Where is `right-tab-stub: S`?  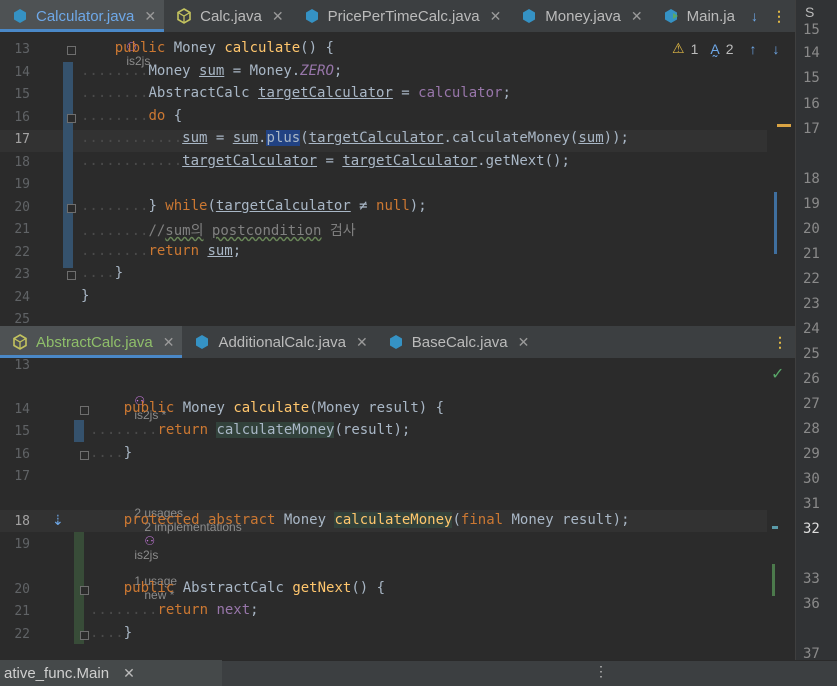
right-tab-stub: S is located at coordinates (809, 12).